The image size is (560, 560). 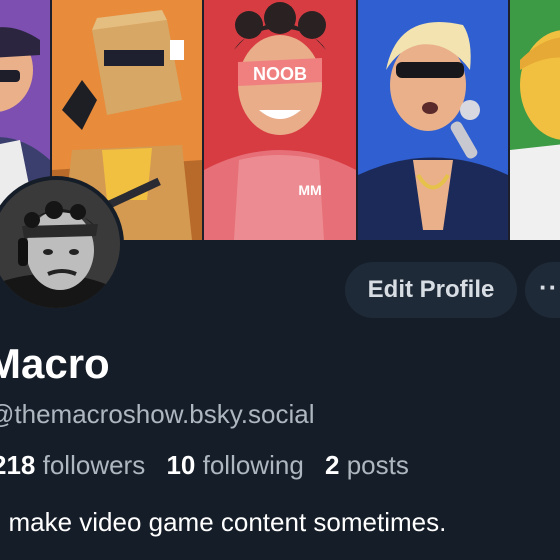 I want to click on following-count: 10, so click(x=181, y=465).